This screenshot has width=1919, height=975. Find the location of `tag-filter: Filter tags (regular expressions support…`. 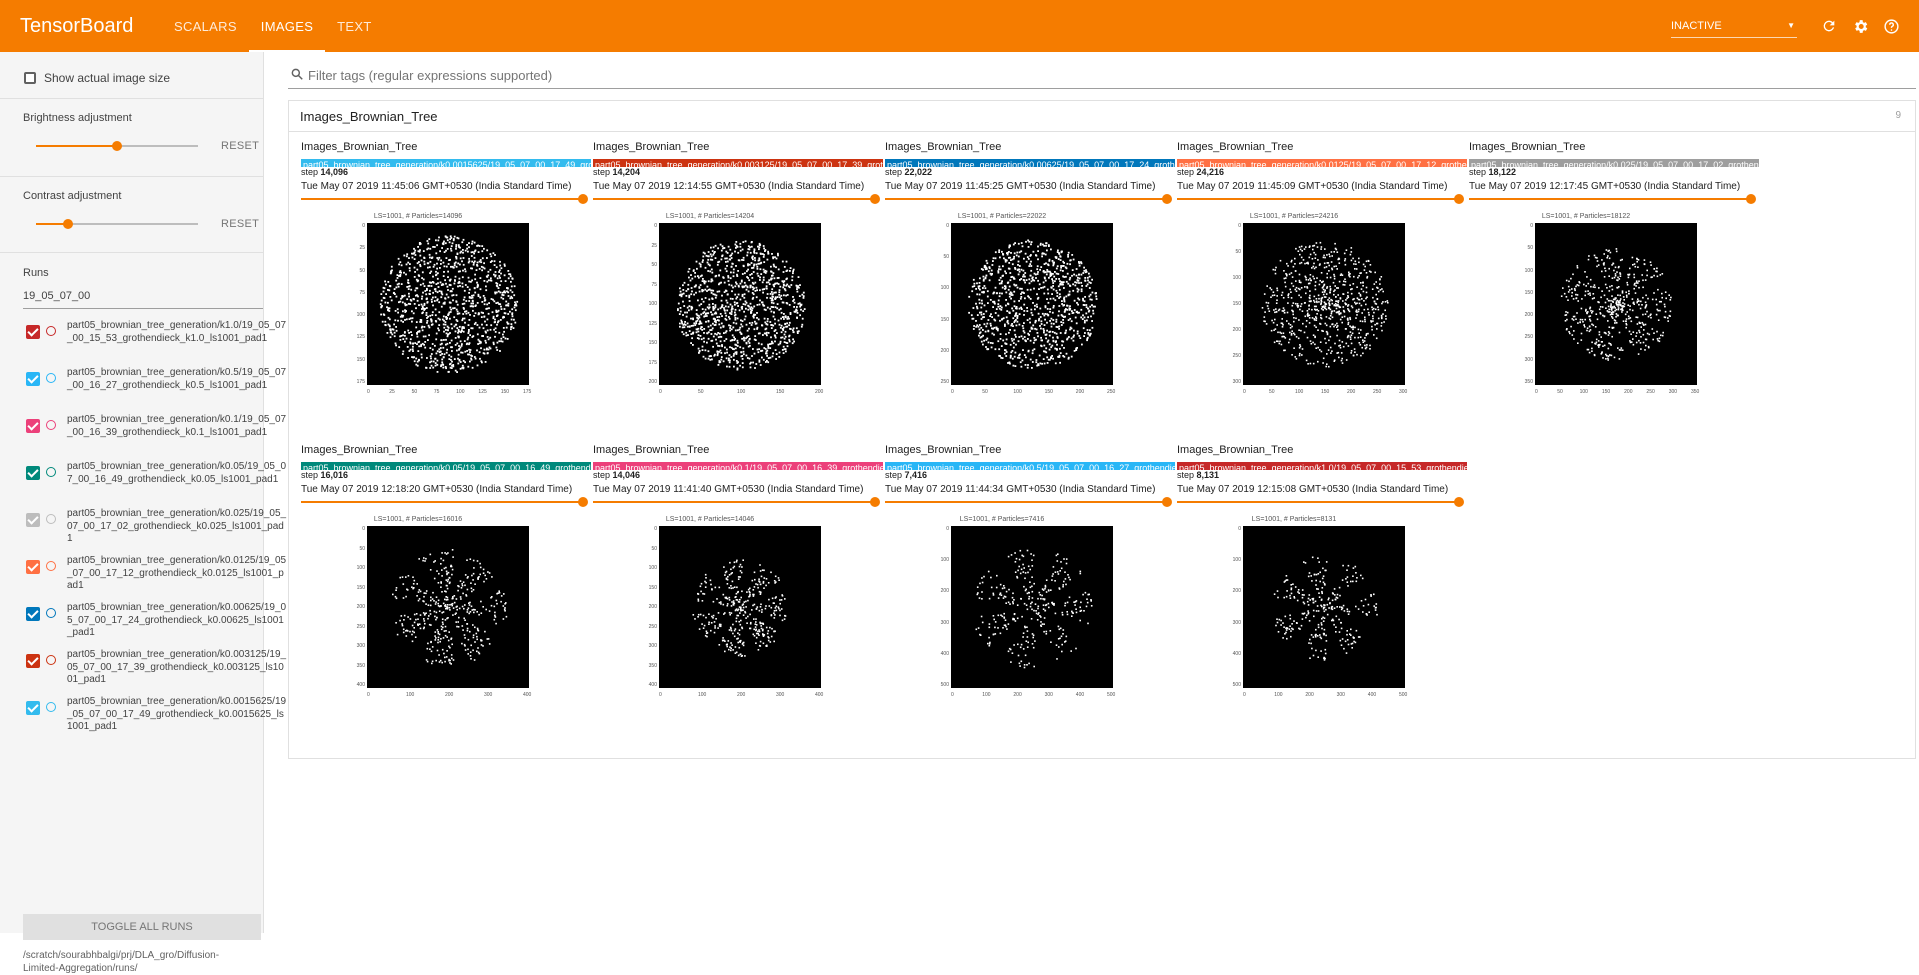

tag-filter: Filter tags (regular expressions support… is located at coordinates (1102, 76).